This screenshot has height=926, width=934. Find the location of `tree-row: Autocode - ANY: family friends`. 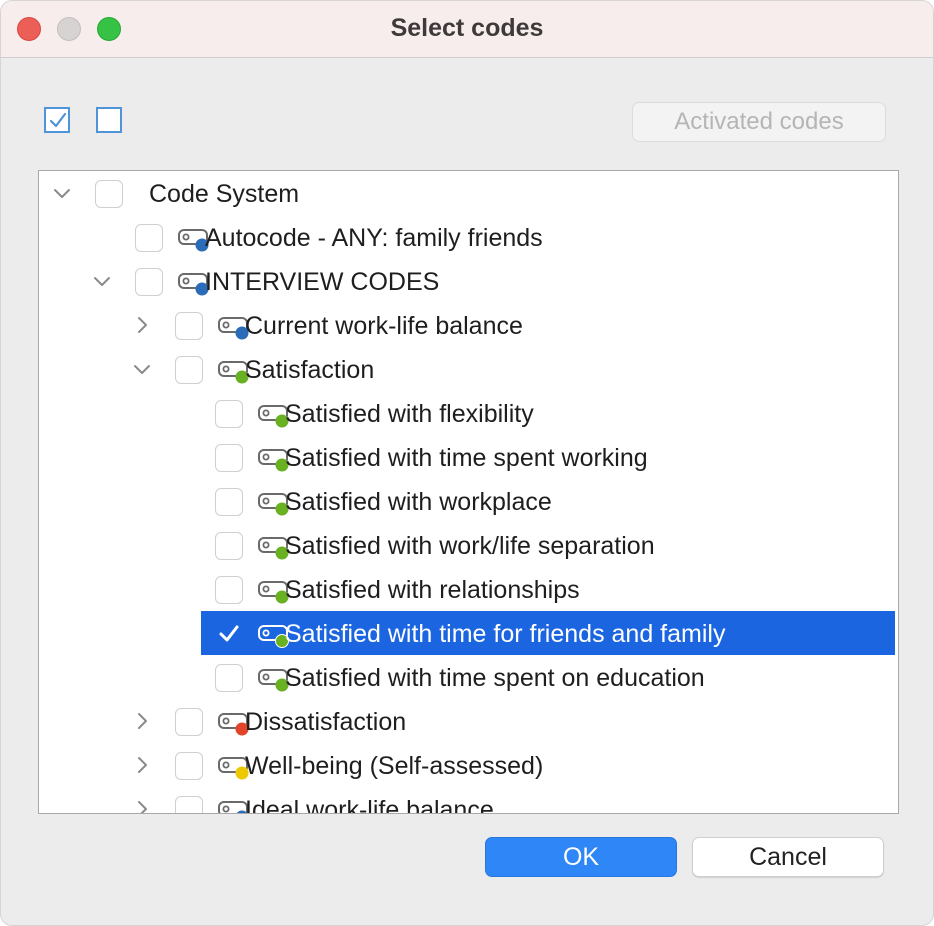

tree-row: Autocode - ANY: family friends is located at coordinates (468, 237).